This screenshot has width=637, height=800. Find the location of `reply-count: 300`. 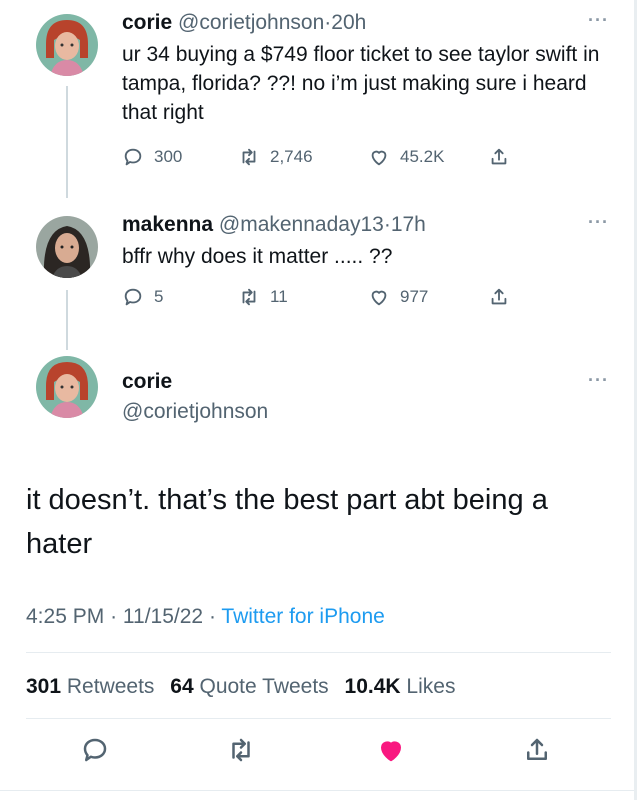

reply-count: 300 is located at coordinates (168, 156).